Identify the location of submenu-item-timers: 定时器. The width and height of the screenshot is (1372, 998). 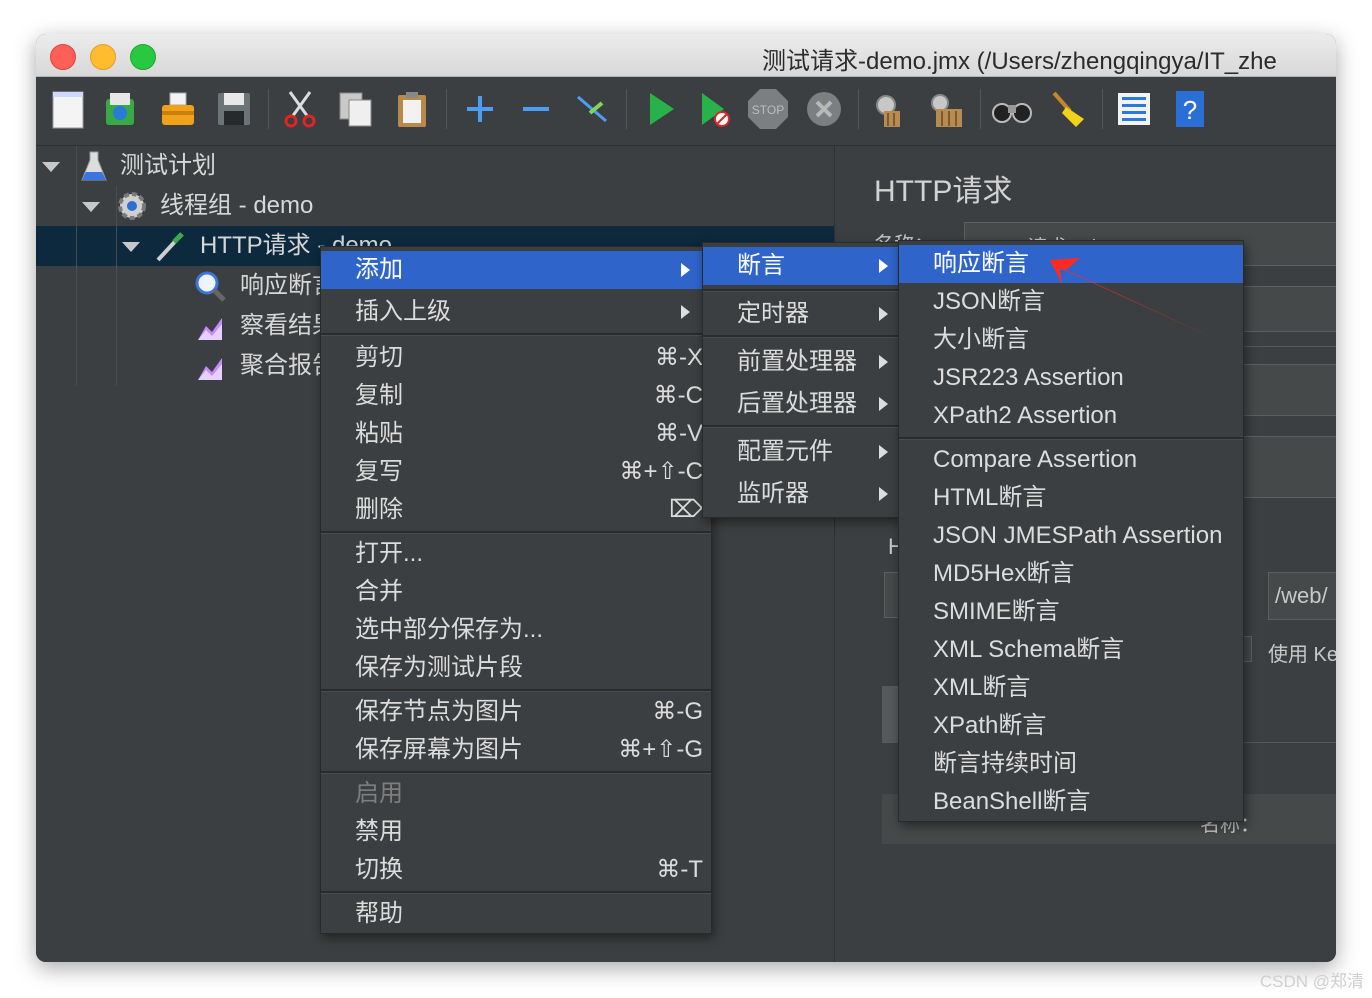
(801, 314).